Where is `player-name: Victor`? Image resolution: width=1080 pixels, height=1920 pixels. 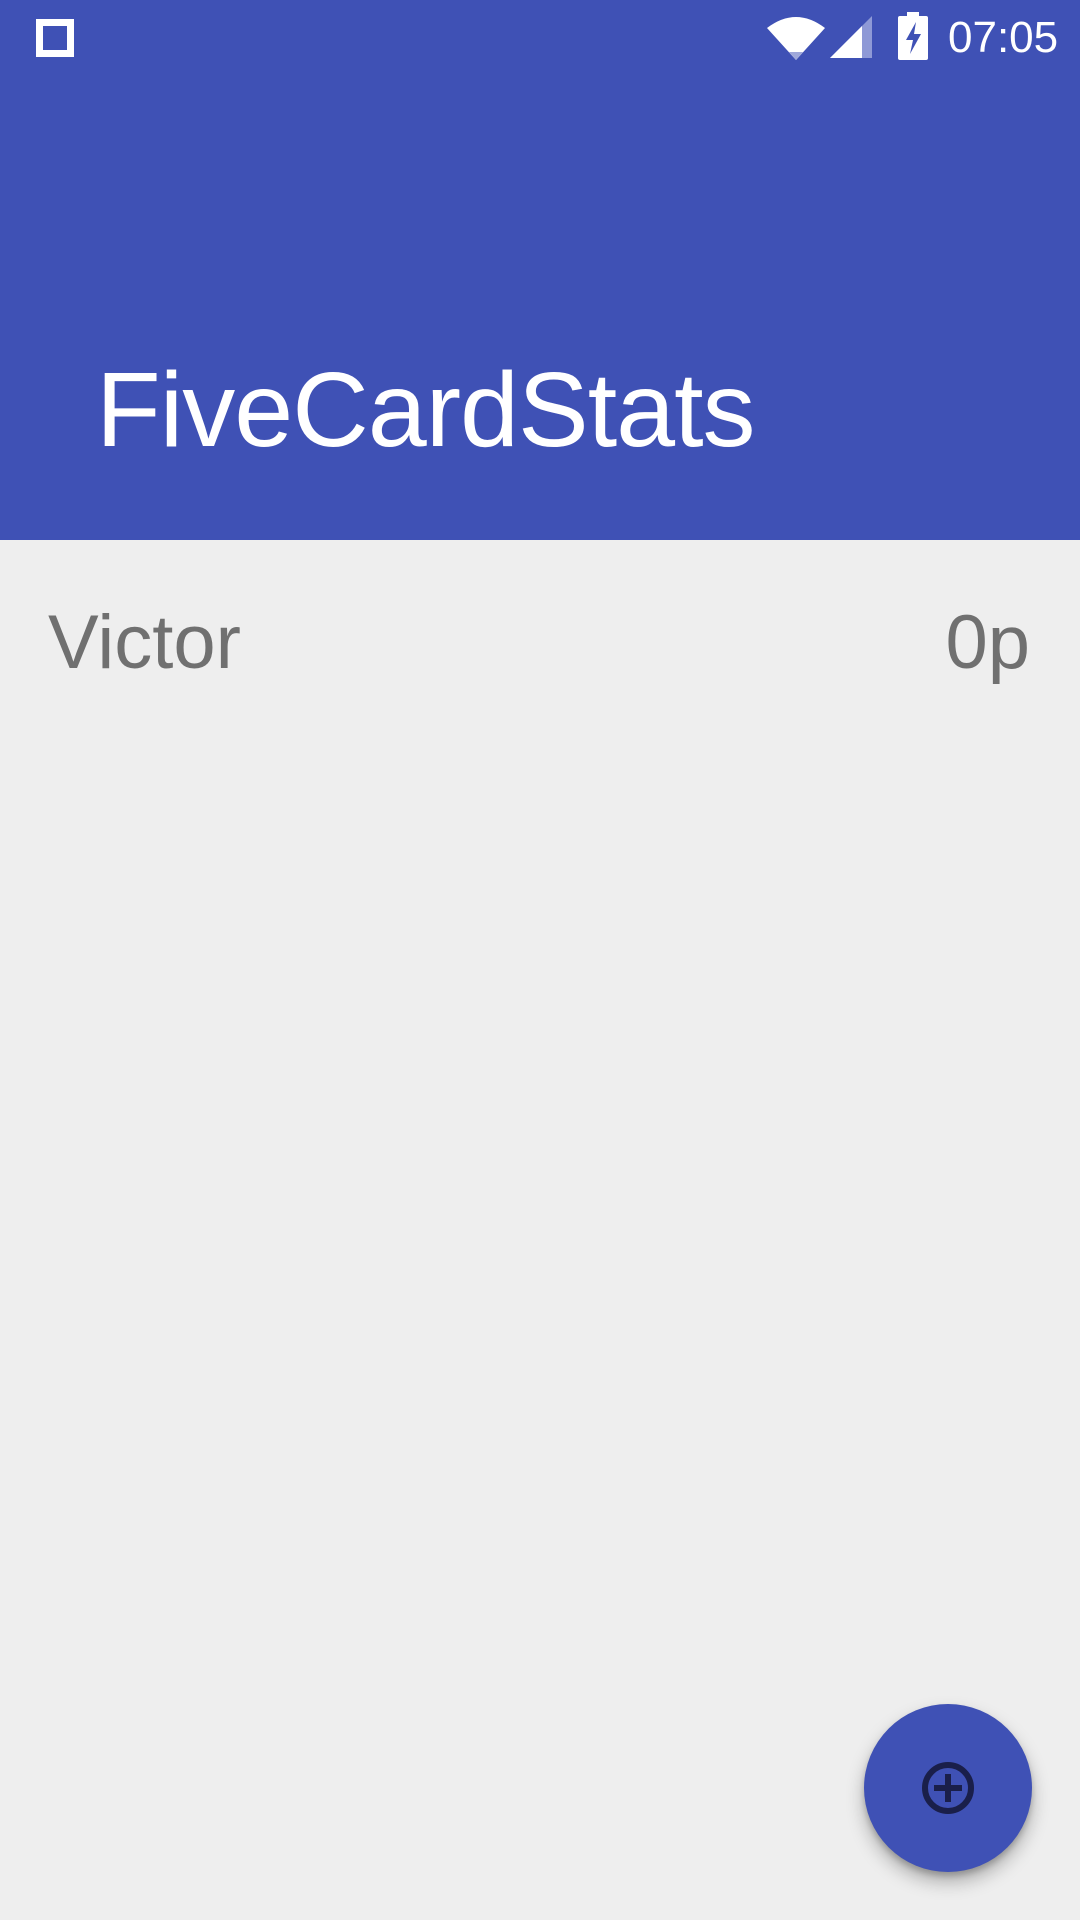
player-name: Victor is located at coordinates (144, 642).